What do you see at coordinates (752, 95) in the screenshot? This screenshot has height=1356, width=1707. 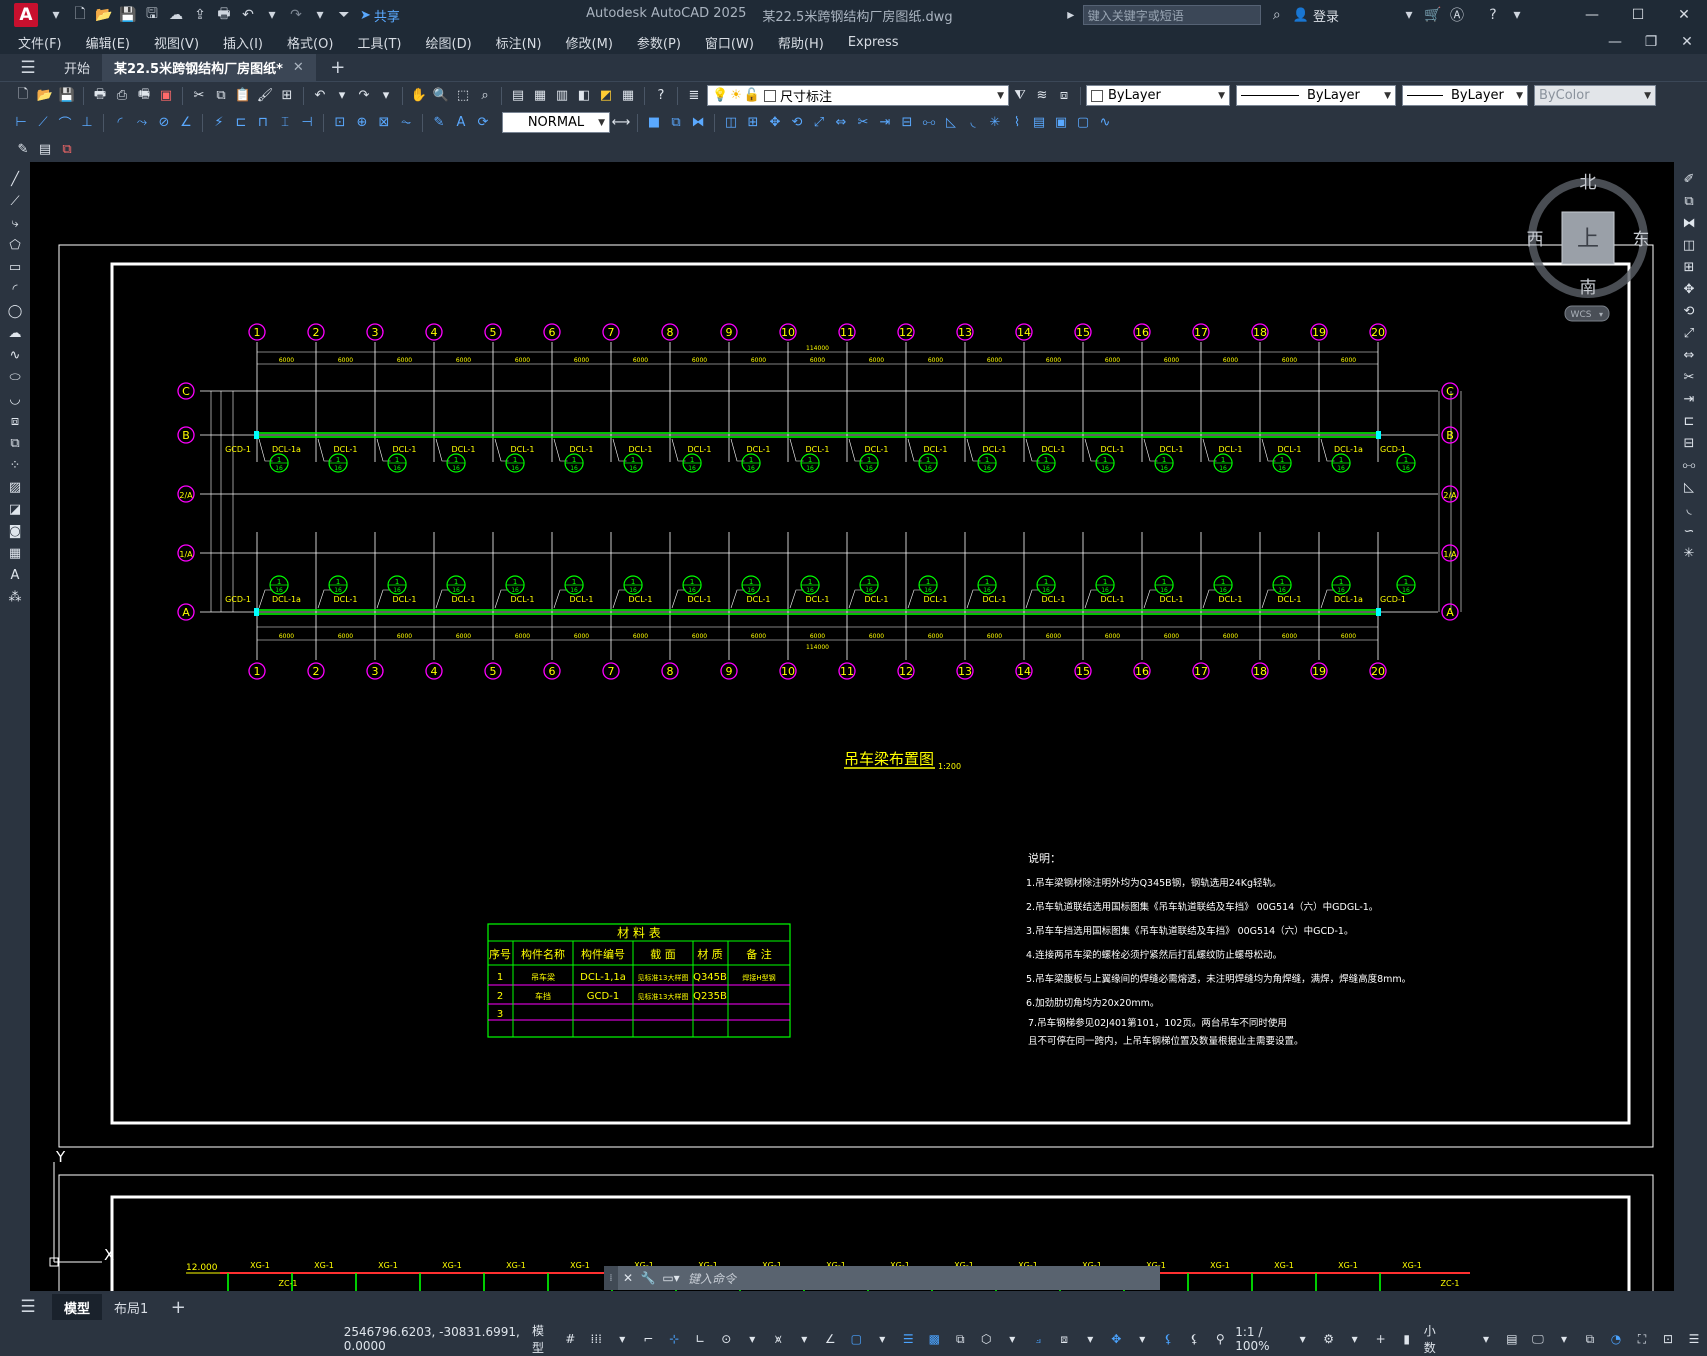 I see `layer-lock-icon: 🔓` at bounding box center [752, 95].